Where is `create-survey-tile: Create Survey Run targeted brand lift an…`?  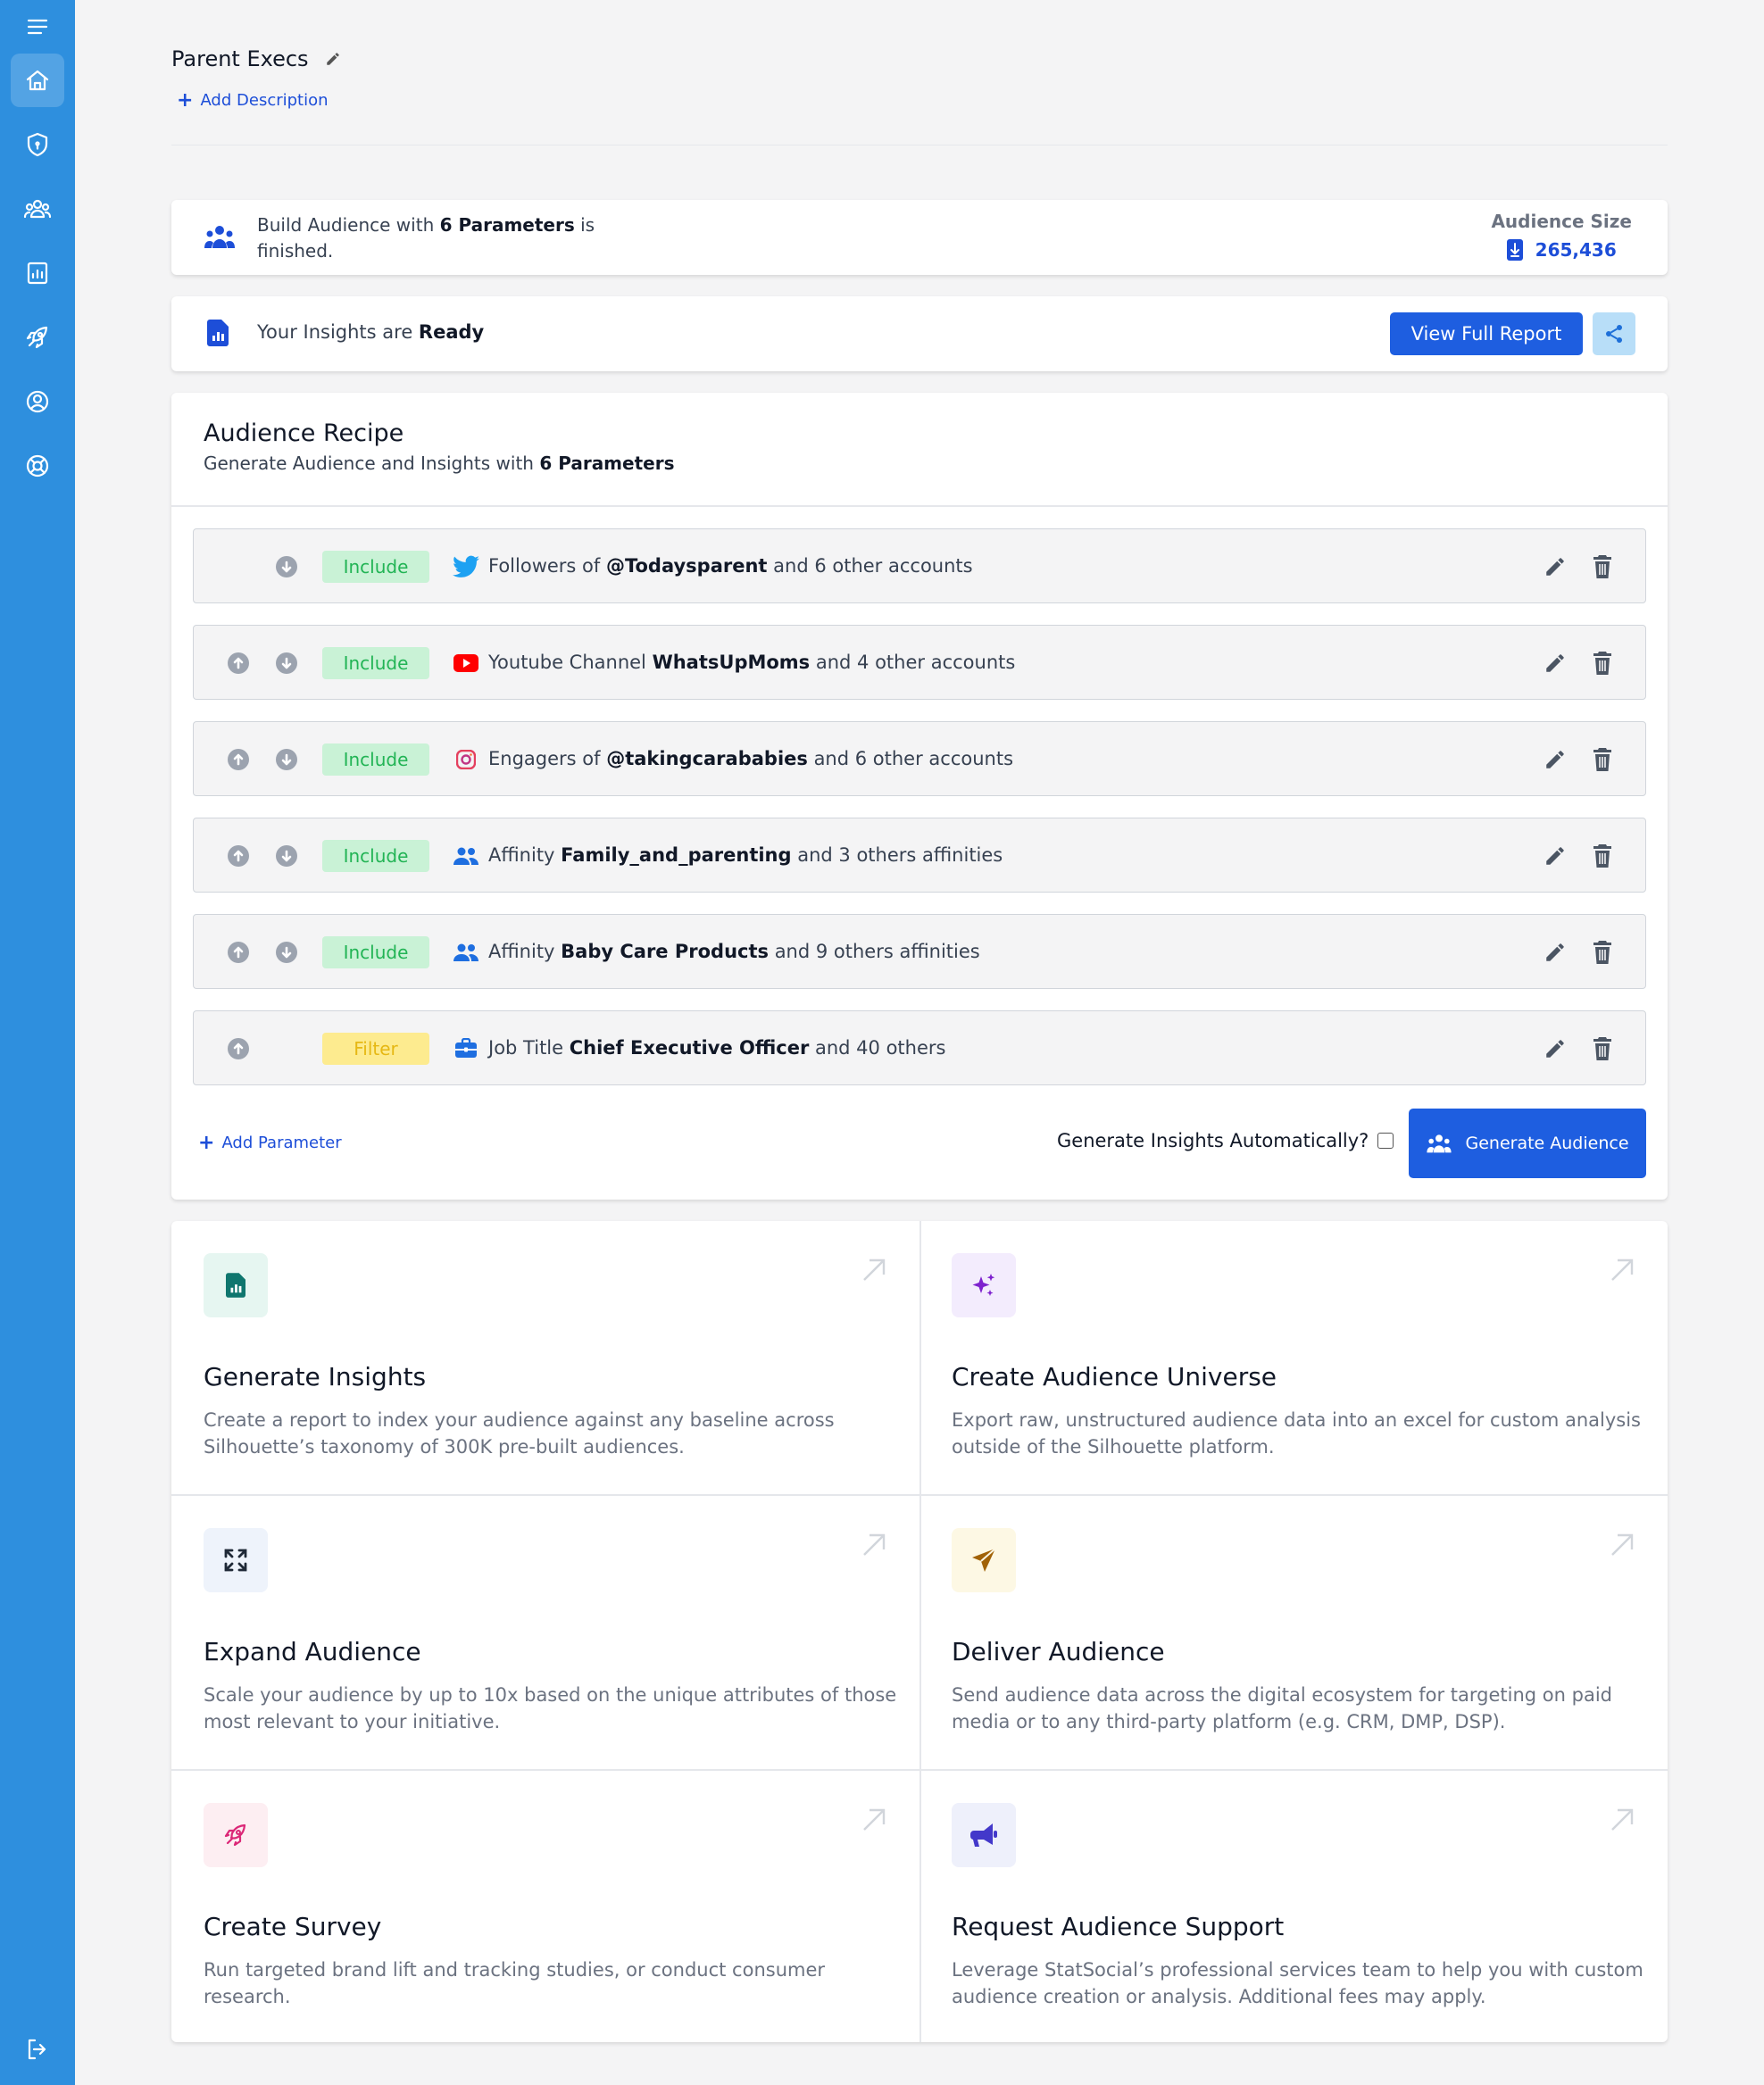 create-survey-tile: Create Survey Run targeted brand lift an… is located at coordinates (545, 1907).